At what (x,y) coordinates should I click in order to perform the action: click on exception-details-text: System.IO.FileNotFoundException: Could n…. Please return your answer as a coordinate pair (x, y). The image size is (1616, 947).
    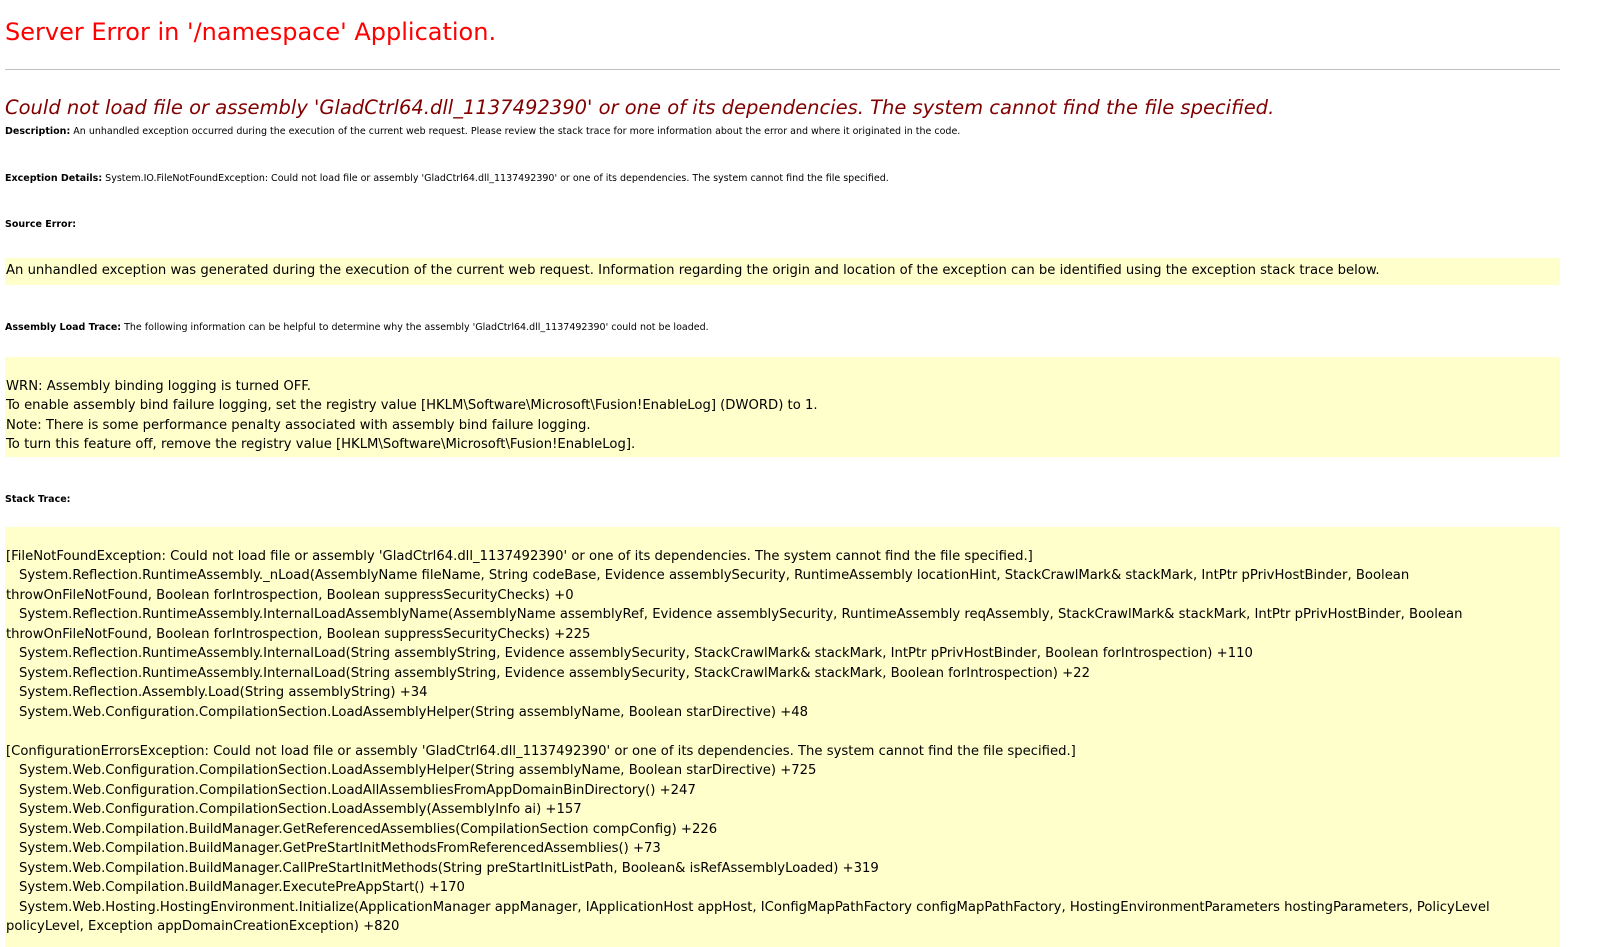
    Looking at the image, I should click on (497, 178).